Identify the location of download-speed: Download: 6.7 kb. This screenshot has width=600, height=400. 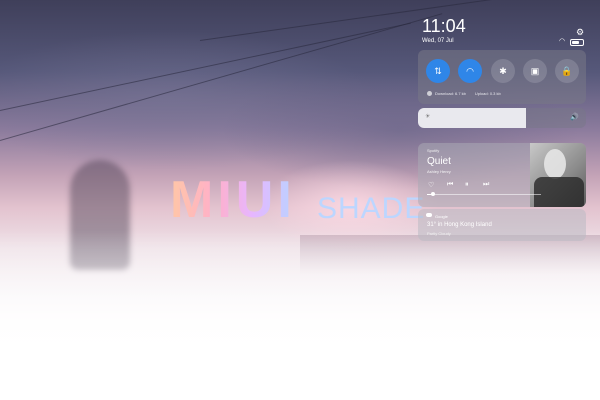
(450, 93).